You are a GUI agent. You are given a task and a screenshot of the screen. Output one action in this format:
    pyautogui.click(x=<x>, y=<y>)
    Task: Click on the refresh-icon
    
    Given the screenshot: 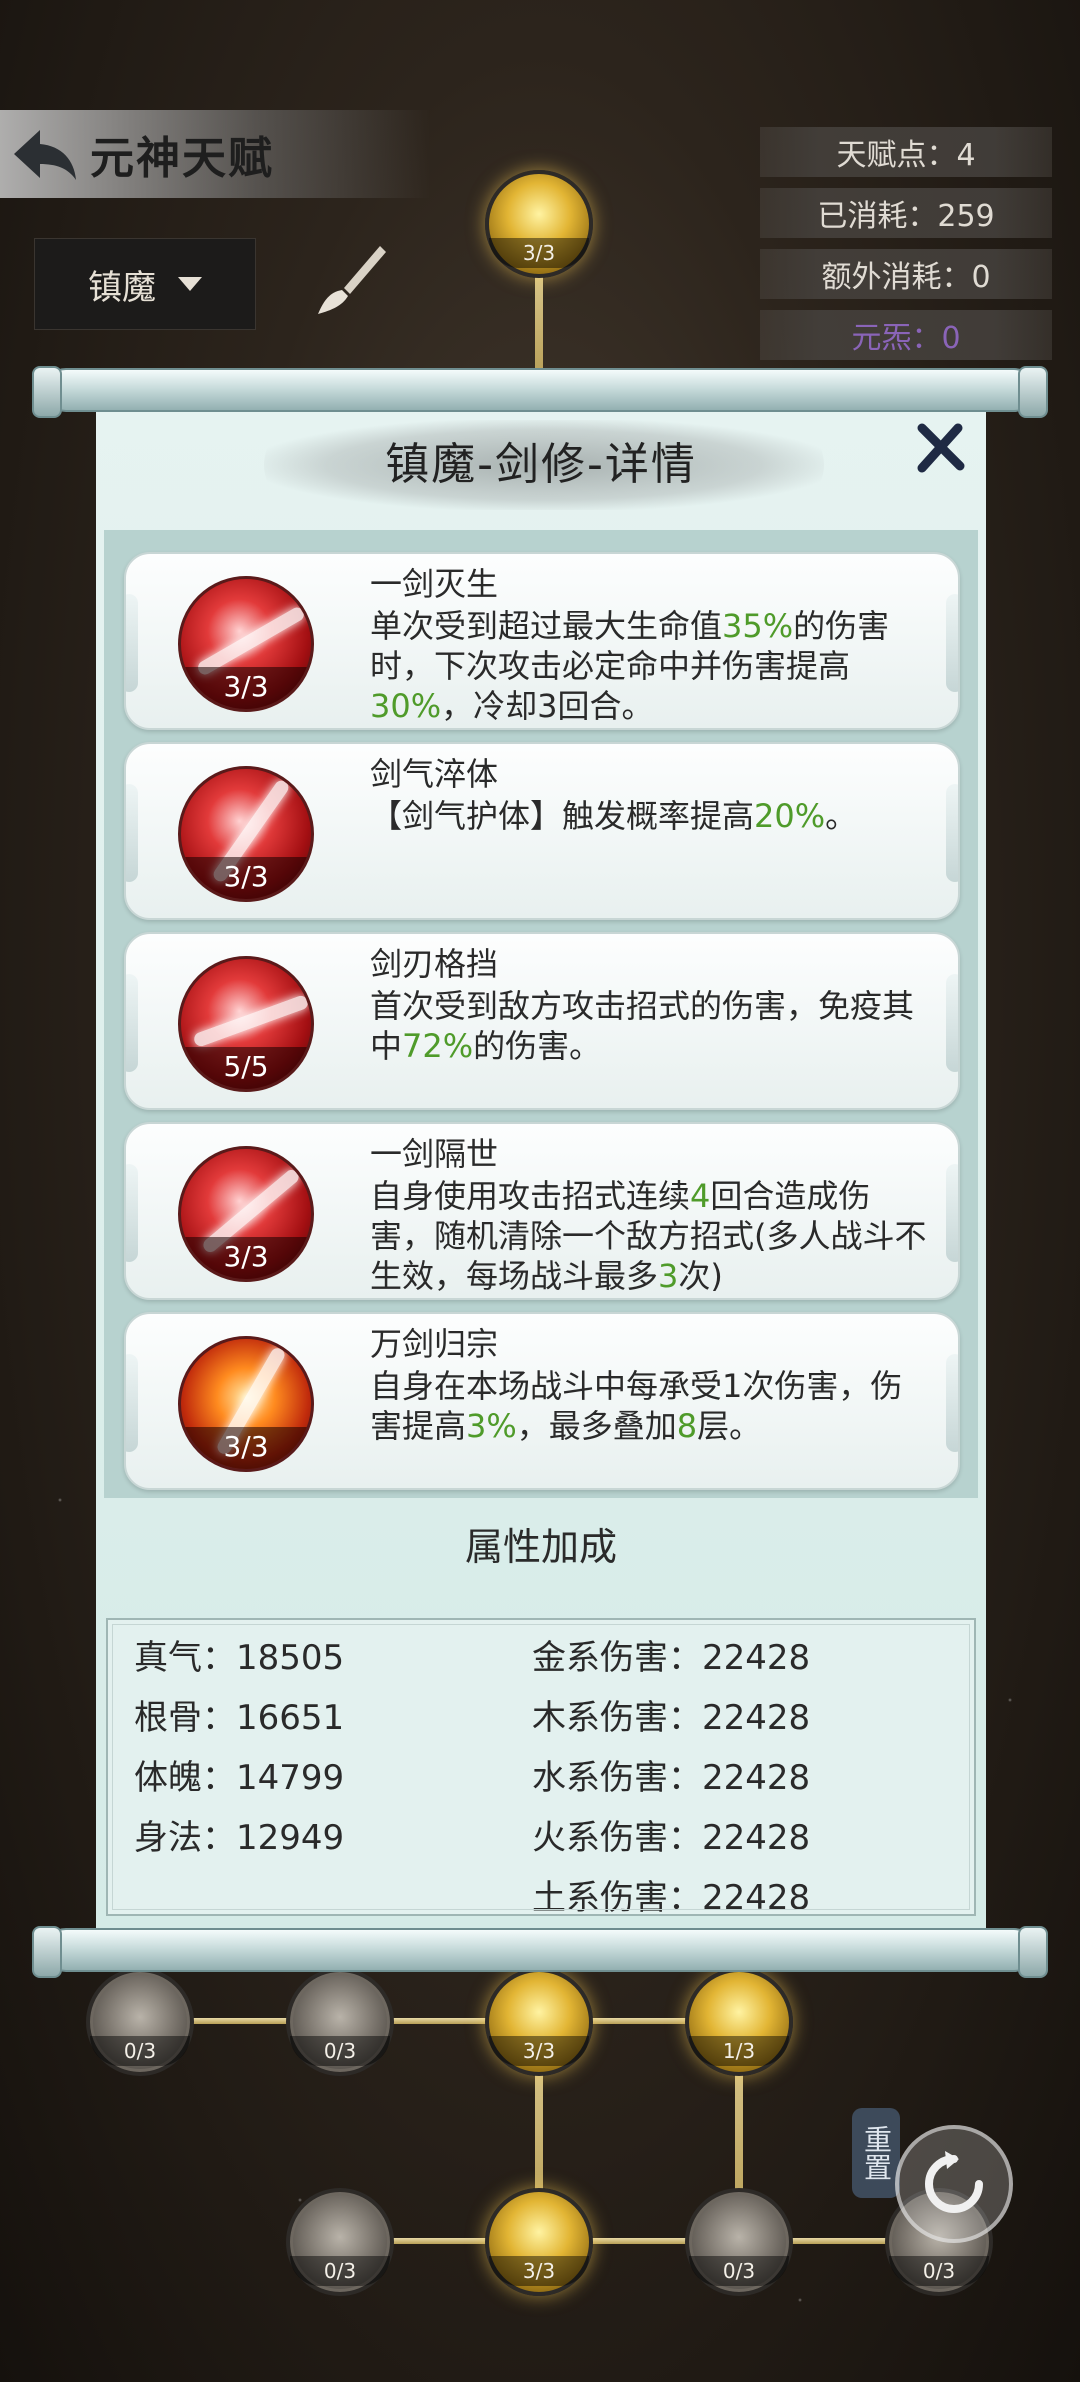 What is the action you would take?
    pyautogui.click(x=954, y=2182)
    